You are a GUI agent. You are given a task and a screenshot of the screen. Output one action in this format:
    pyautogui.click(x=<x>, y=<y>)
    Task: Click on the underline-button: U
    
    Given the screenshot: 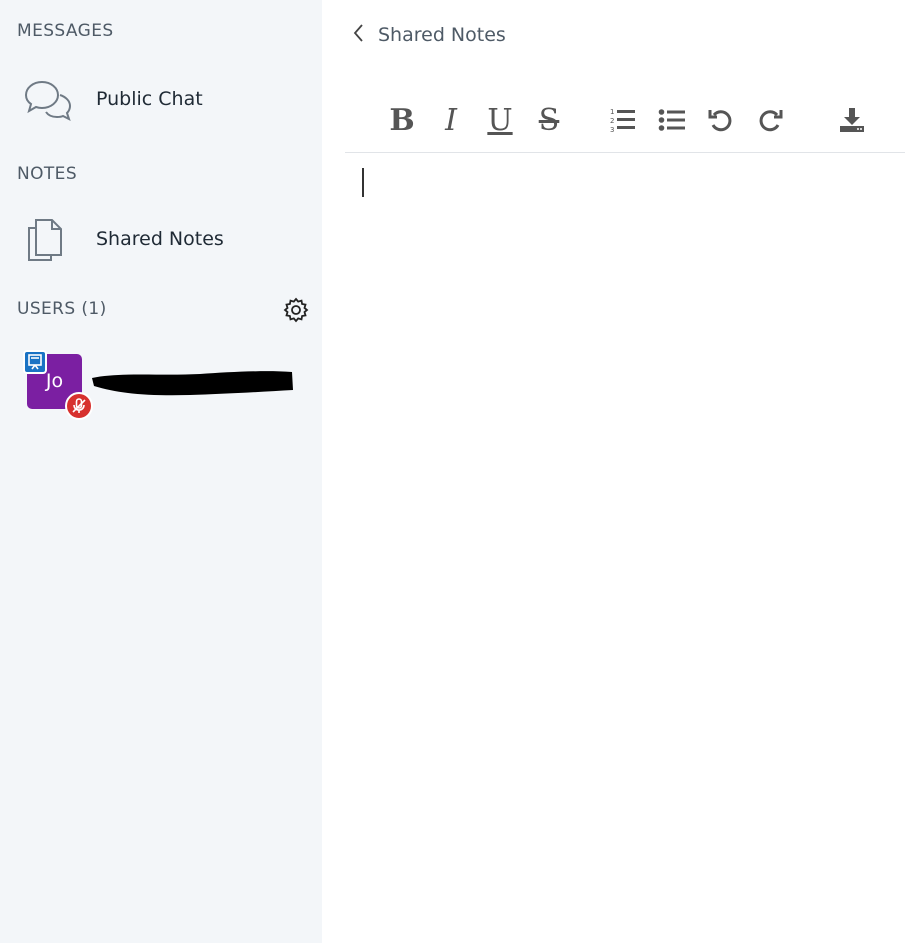 What is the action you would take?
    pyautogui.click(x=500, y=120)
    